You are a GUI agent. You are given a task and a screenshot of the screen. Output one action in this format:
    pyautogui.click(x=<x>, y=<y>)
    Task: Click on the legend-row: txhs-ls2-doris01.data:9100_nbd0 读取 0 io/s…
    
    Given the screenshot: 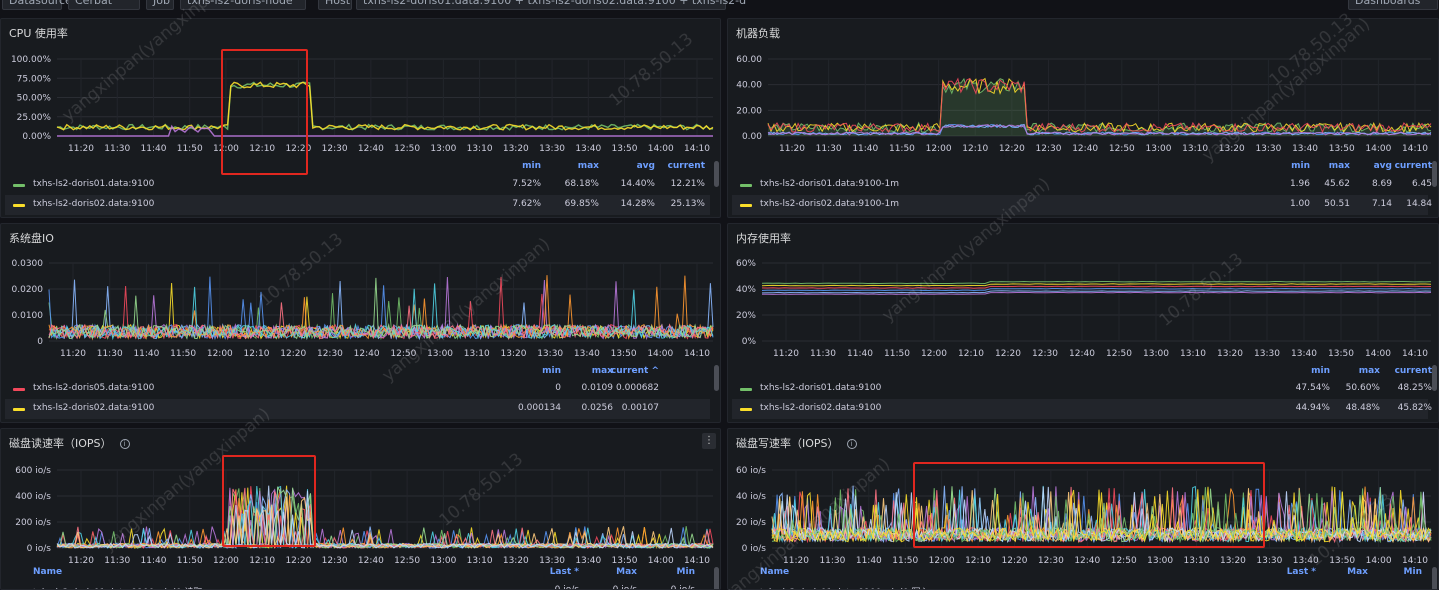 What is the action you would take?
    pyautogui.click(x=357, y=585)
    